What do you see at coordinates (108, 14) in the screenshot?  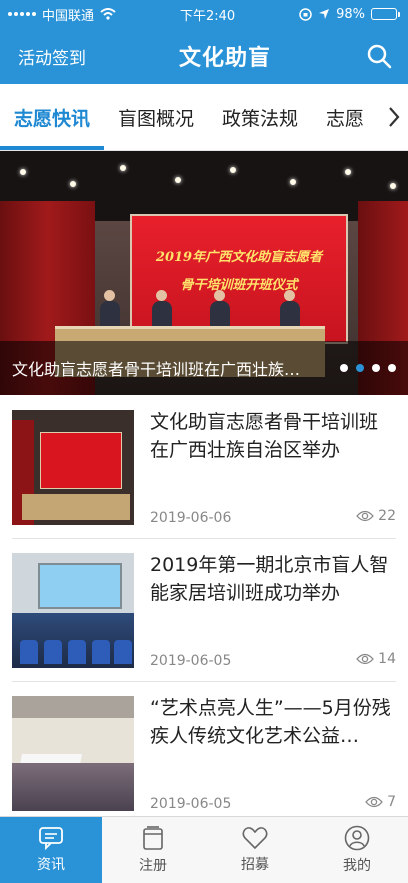 I see `wifi-icon` at bounding box center [108, 14].